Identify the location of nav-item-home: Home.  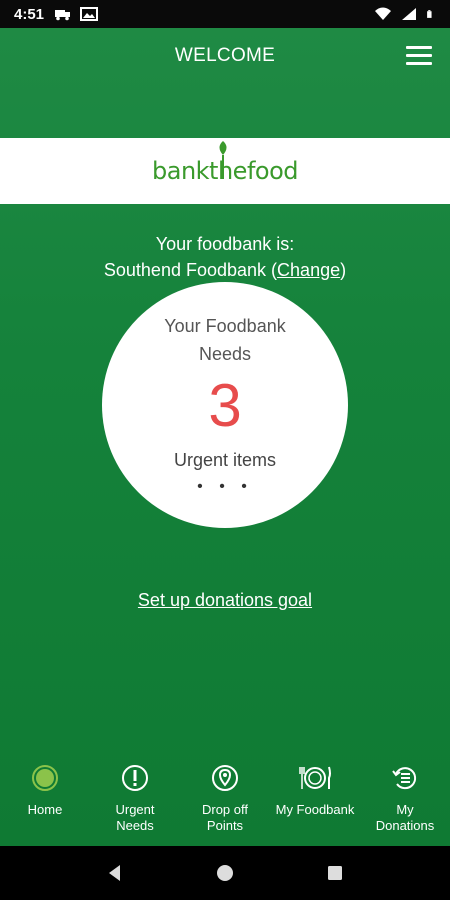
(45, 802).